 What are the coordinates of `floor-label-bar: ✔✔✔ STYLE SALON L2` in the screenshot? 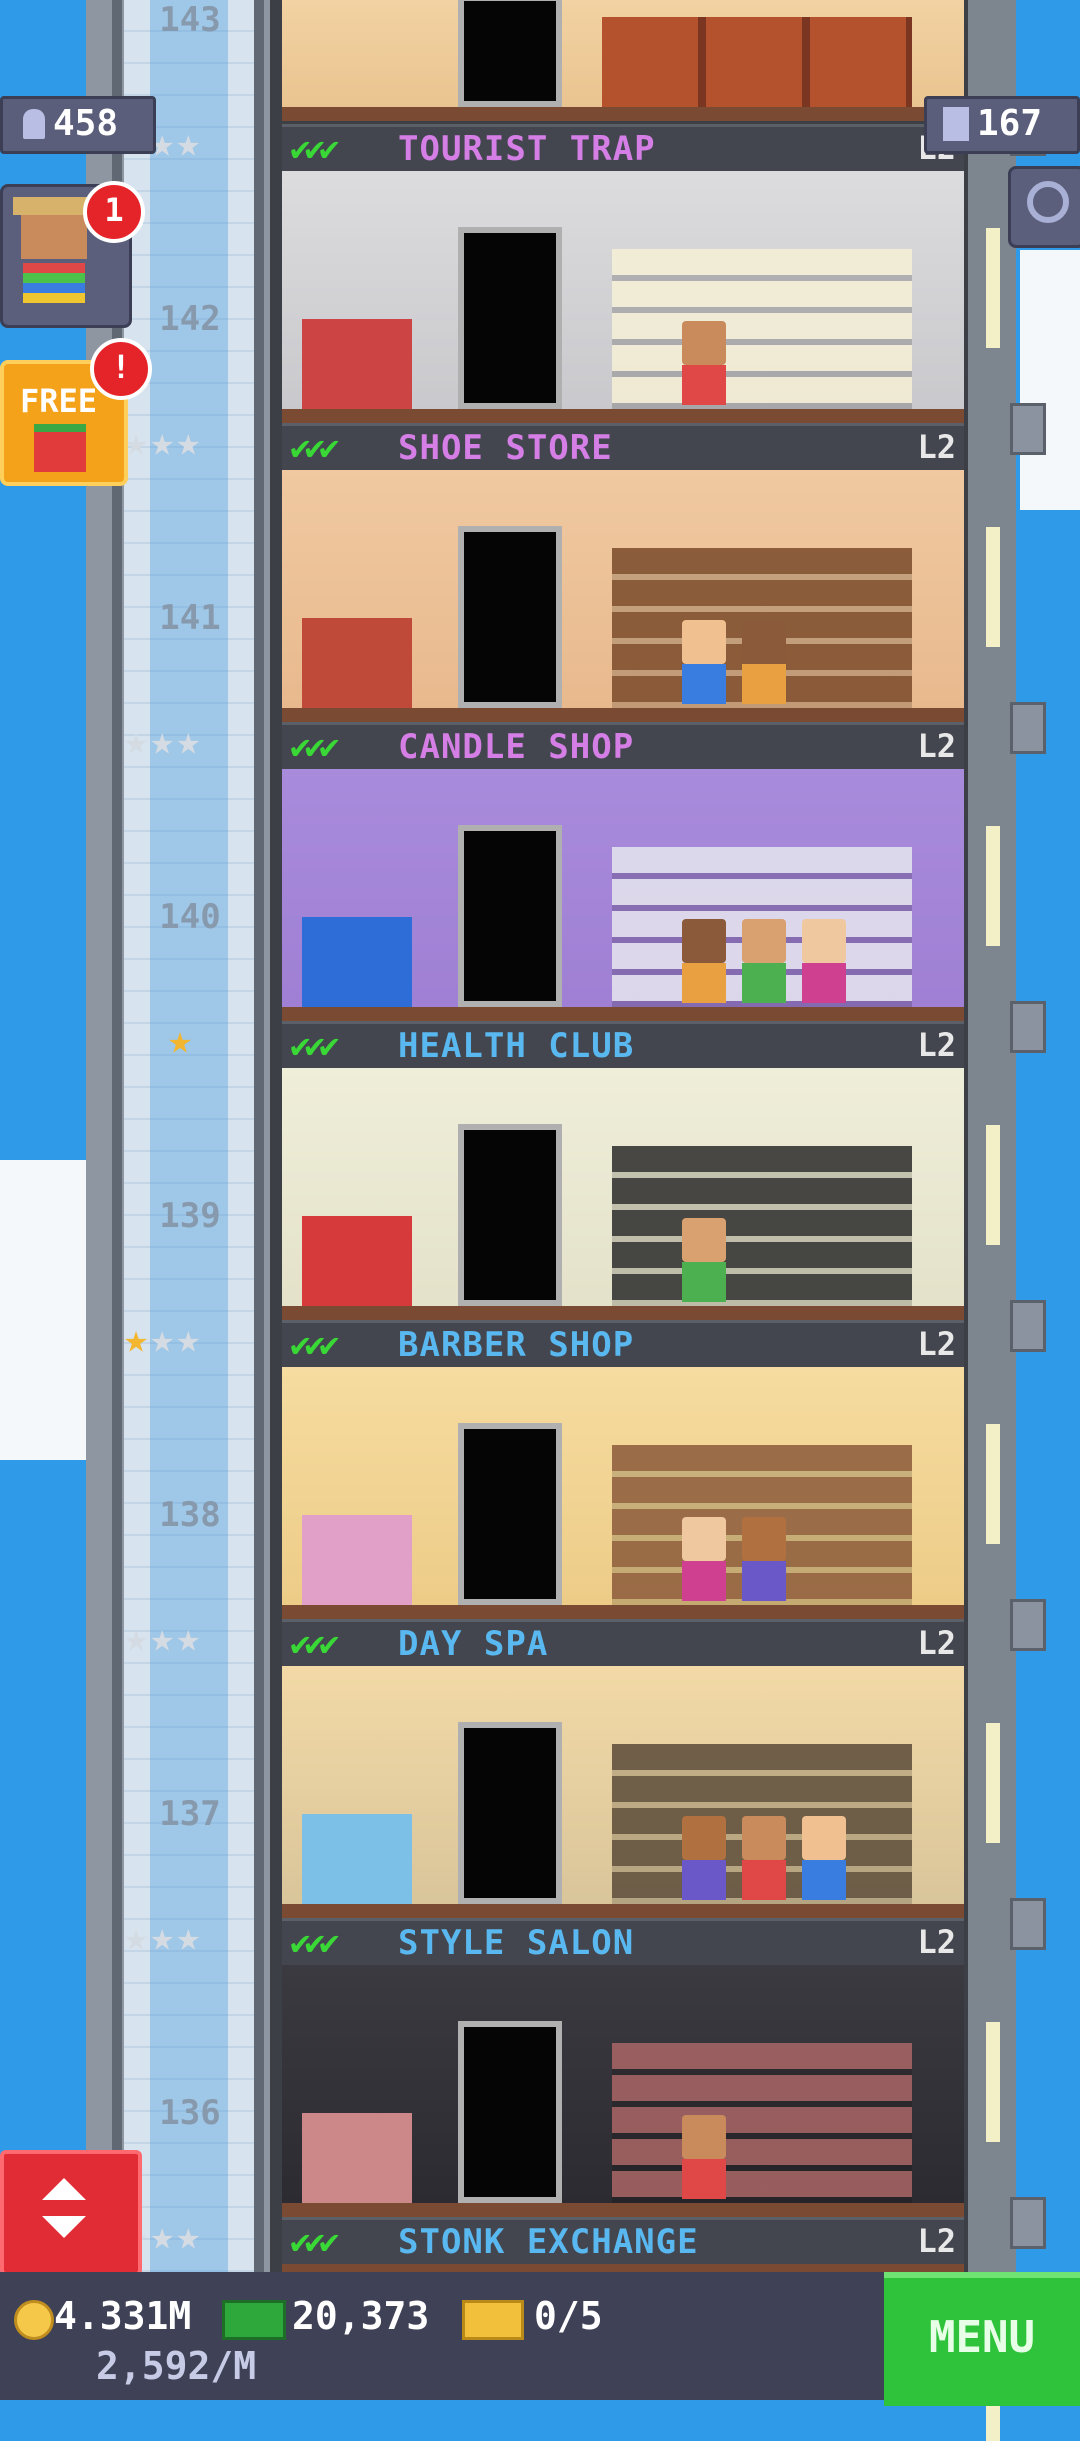 It's located at (623, 1941).